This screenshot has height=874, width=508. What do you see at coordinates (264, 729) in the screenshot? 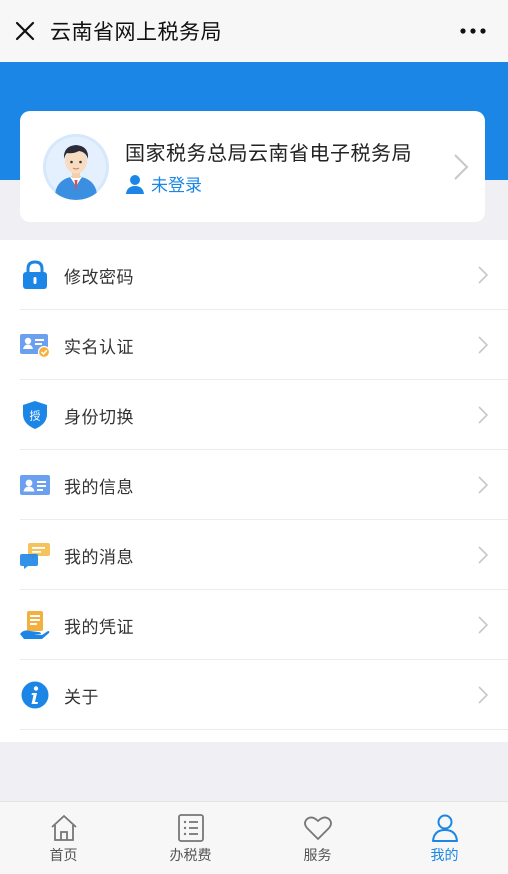
I see `divider` at bounding box center [264, 729].